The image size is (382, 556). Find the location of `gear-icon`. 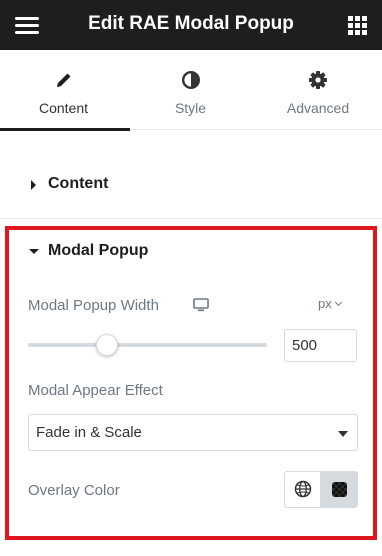

gear-icon is located at coordinates (318, 80).